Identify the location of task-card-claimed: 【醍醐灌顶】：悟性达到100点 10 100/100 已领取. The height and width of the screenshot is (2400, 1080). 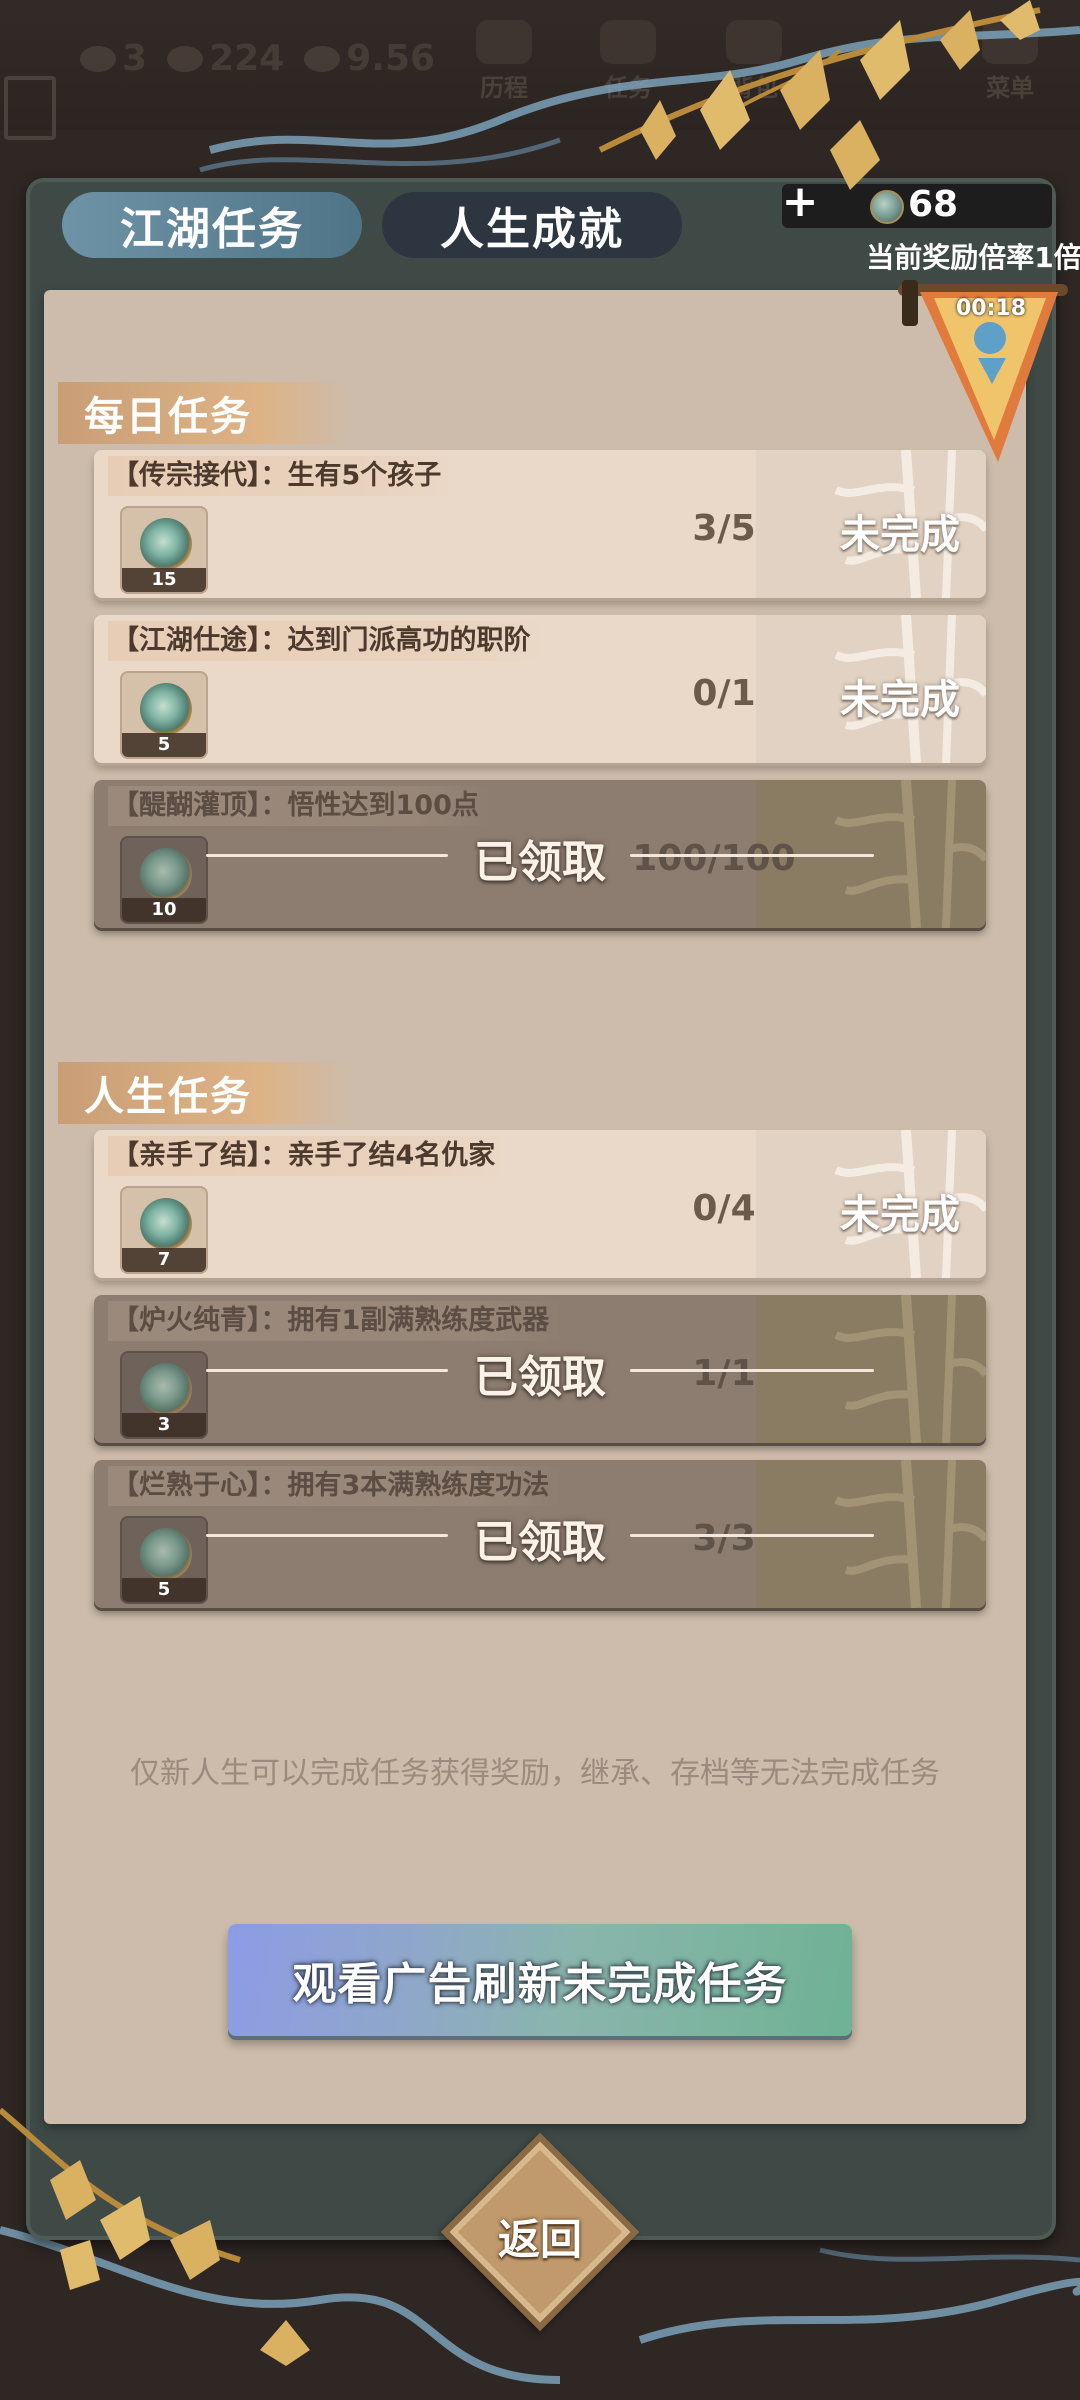
(540, 854).